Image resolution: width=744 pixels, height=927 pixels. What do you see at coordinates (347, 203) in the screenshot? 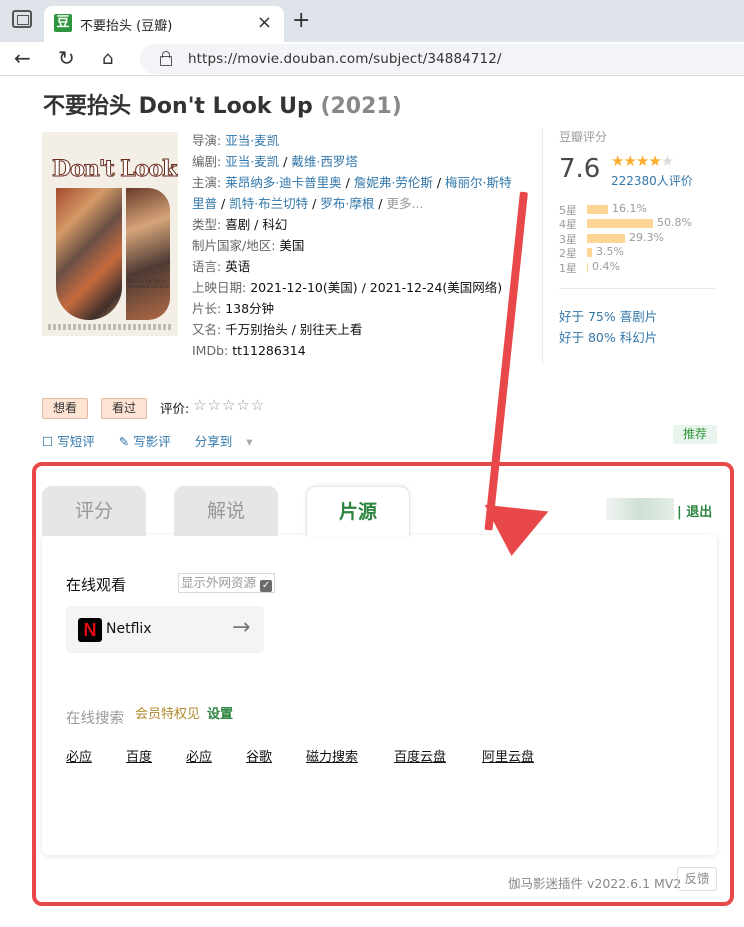
I see `cast-link: 罗布·摩根` at bounding box center [347, 203].